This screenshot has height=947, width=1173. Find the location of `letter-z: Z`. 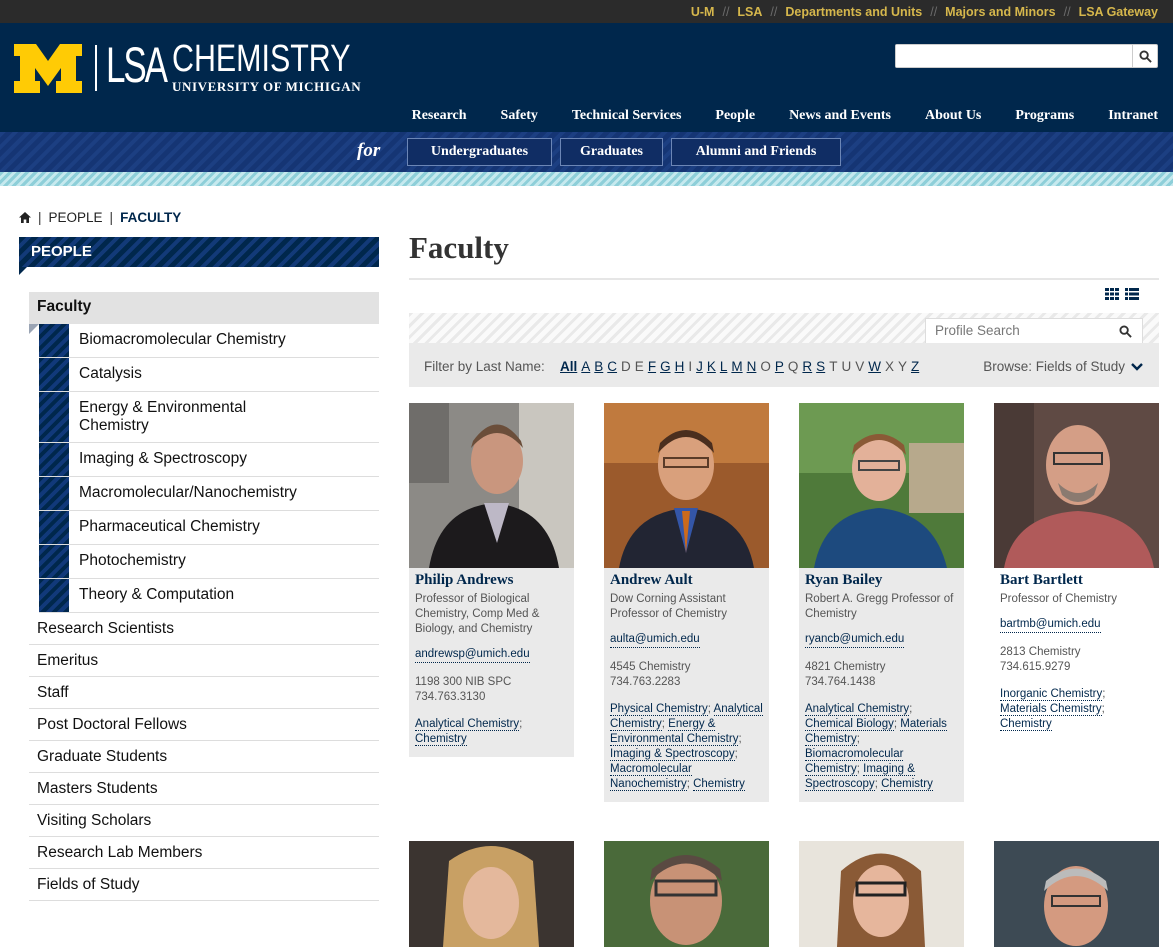

letter-z: Z is located at coordinates (915, 366).